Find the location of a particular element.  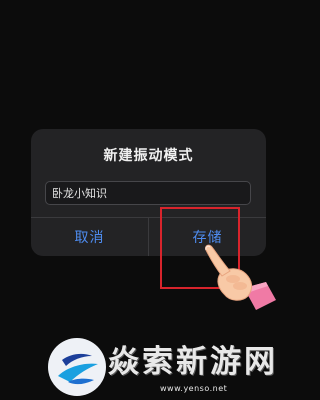

vibration-name-input is located at coordinates (148, 193).